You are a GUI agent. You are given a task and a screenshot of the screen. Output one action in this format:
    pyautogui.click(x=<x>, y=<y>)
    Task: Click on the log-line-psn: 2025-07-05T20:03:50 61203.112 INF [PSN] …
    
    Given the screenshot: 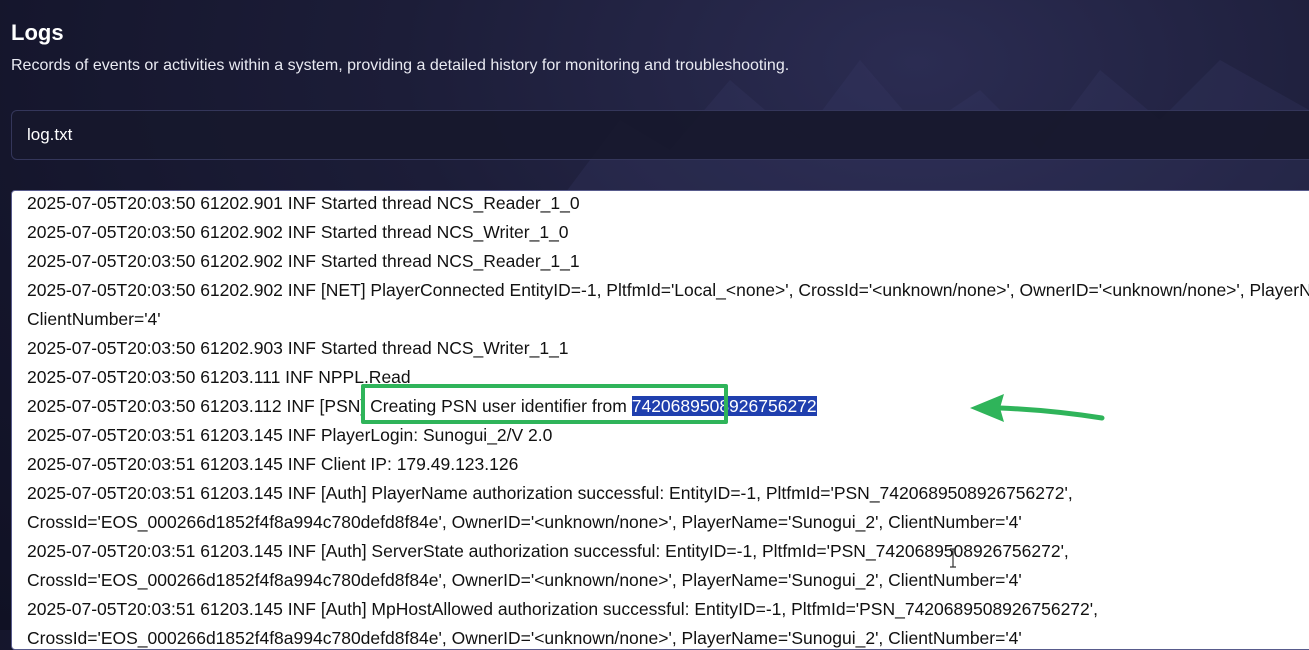 What is the action you would take?
    pyautogui.click(x=668, y=406)
    